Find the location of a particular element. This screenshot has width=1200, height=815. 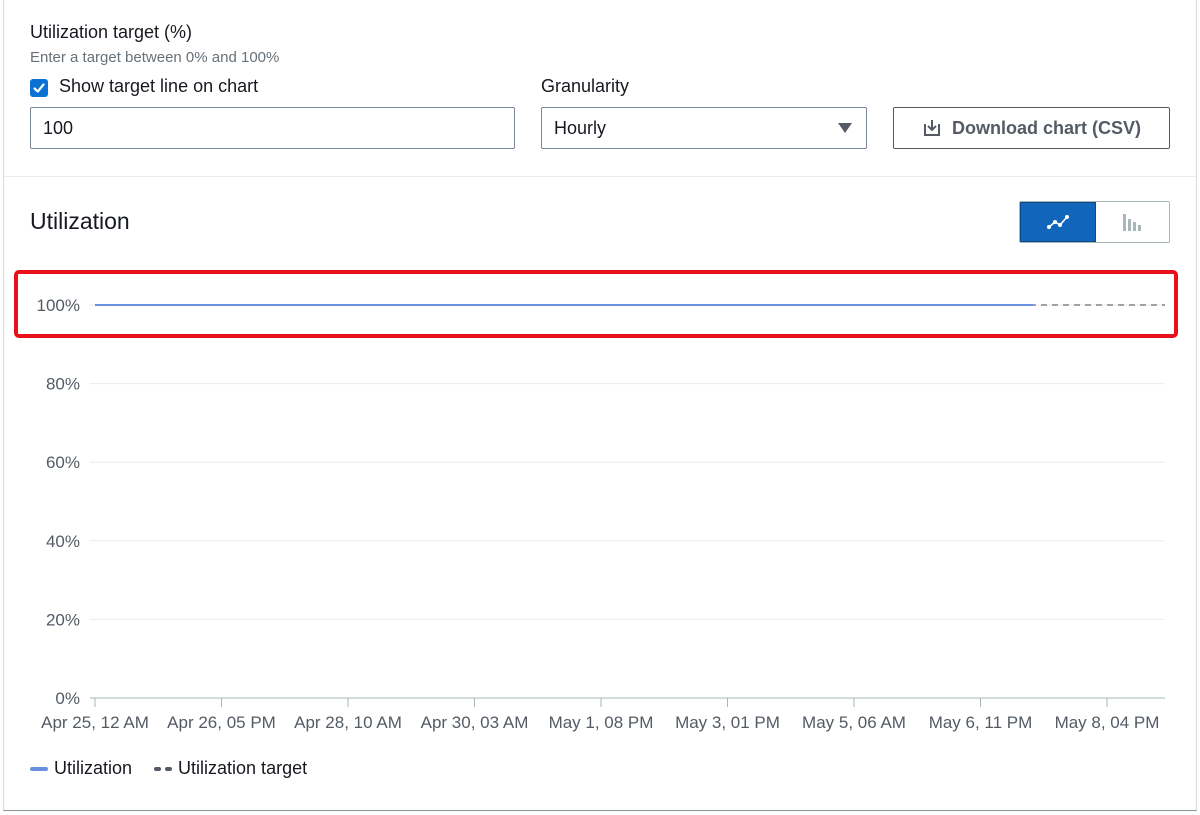

caret-down-icon is located at coordinates (845, 128).